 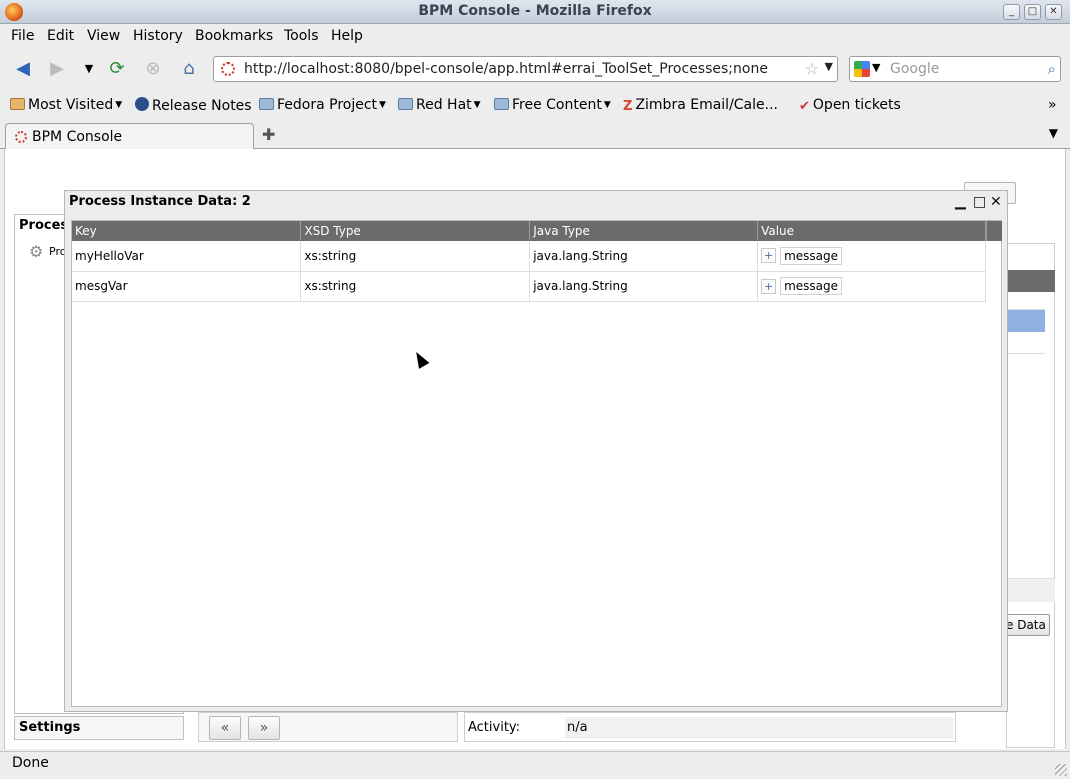 I want to click on menu-edit: Edit, so click(x=60, y=36).